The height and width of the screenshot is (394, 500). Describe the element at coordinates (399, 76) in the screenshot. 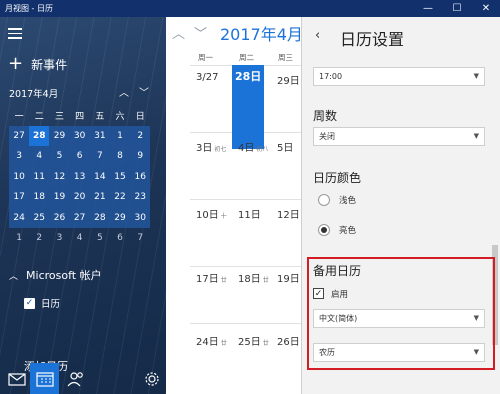

I see `work-hours-end-dropdown: 17:00 ▼` at that location.